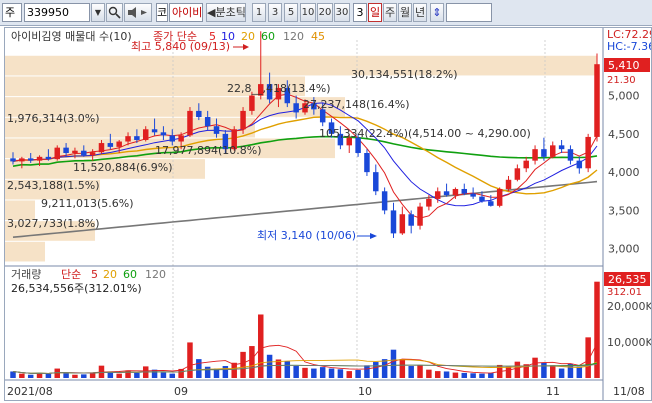 The height and width of the screenshot is (403, 652). What do you see at coordinates (291, 12) in the screenshot?
I see `minute-button-5: 5` at bounding box center [291, 12].